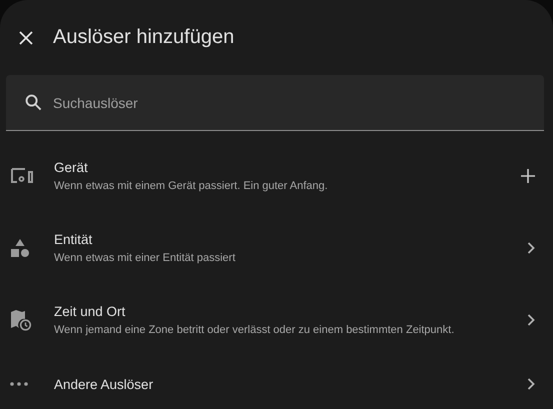  What do you see at coordinates (26, 37) in the screenshot?
I see `close-icon` at bounding box center [26, 37].